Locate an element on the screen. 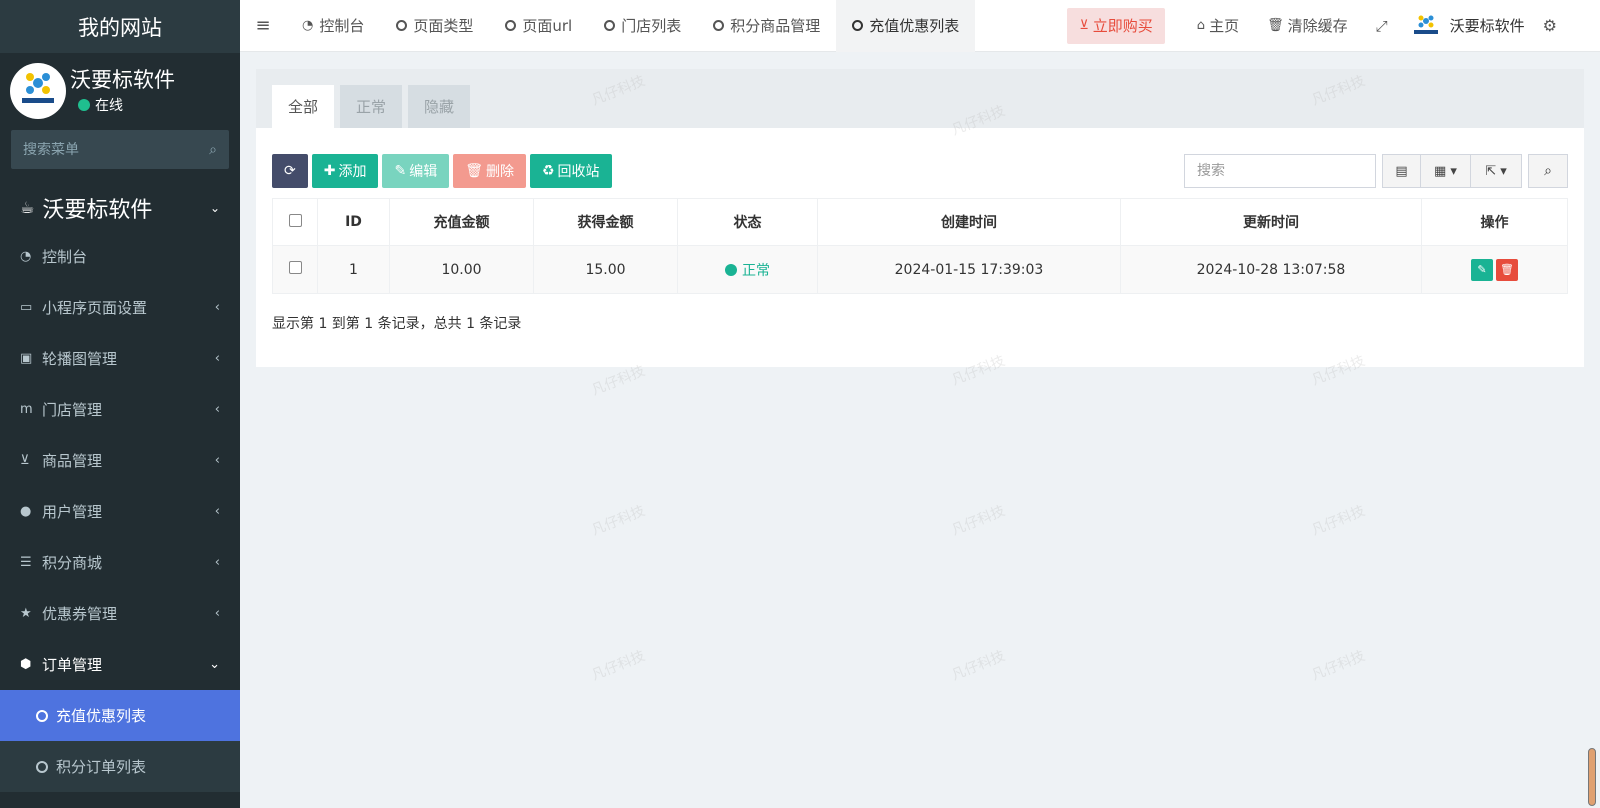 The height and width of the screenshot is (808, 1600). trash-icon: 🗑 is located at coordinates (1275, 25).